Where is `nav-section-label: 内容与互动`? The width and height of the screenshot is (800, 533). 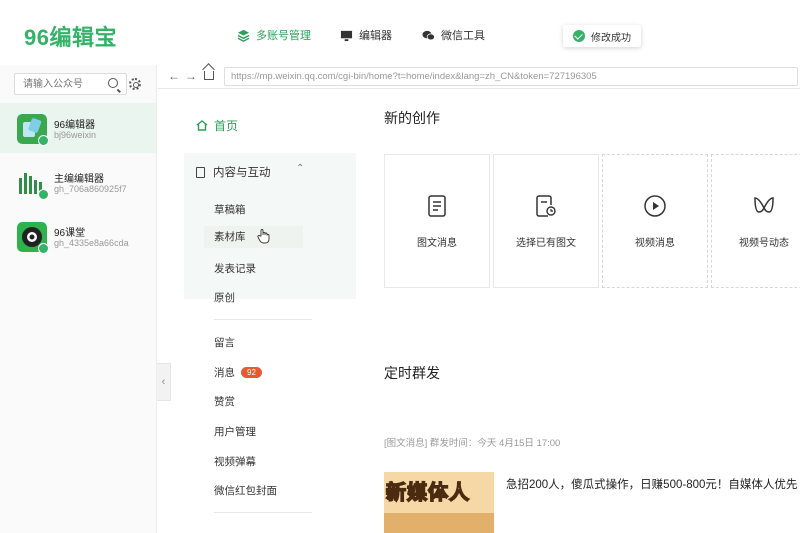
nav-section-label: 内容与互动 is located at coordinates (242, 173).